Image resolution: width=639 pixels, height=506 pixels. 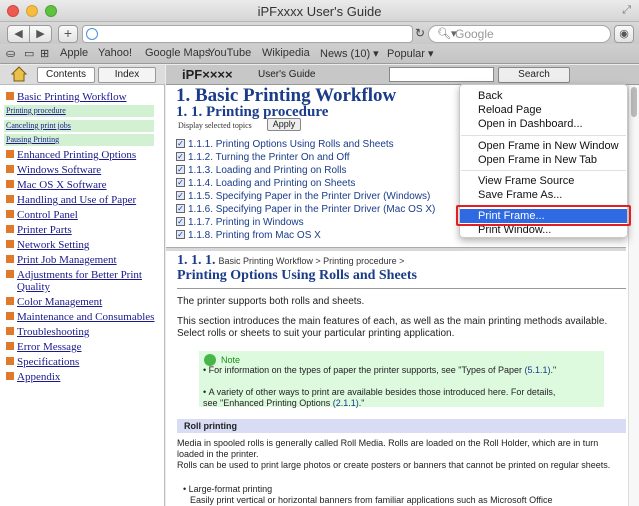 What do you see at coordinates (441, 74) in the screenshot?
I see `guide-search-input` at bounding box center [441, 74].